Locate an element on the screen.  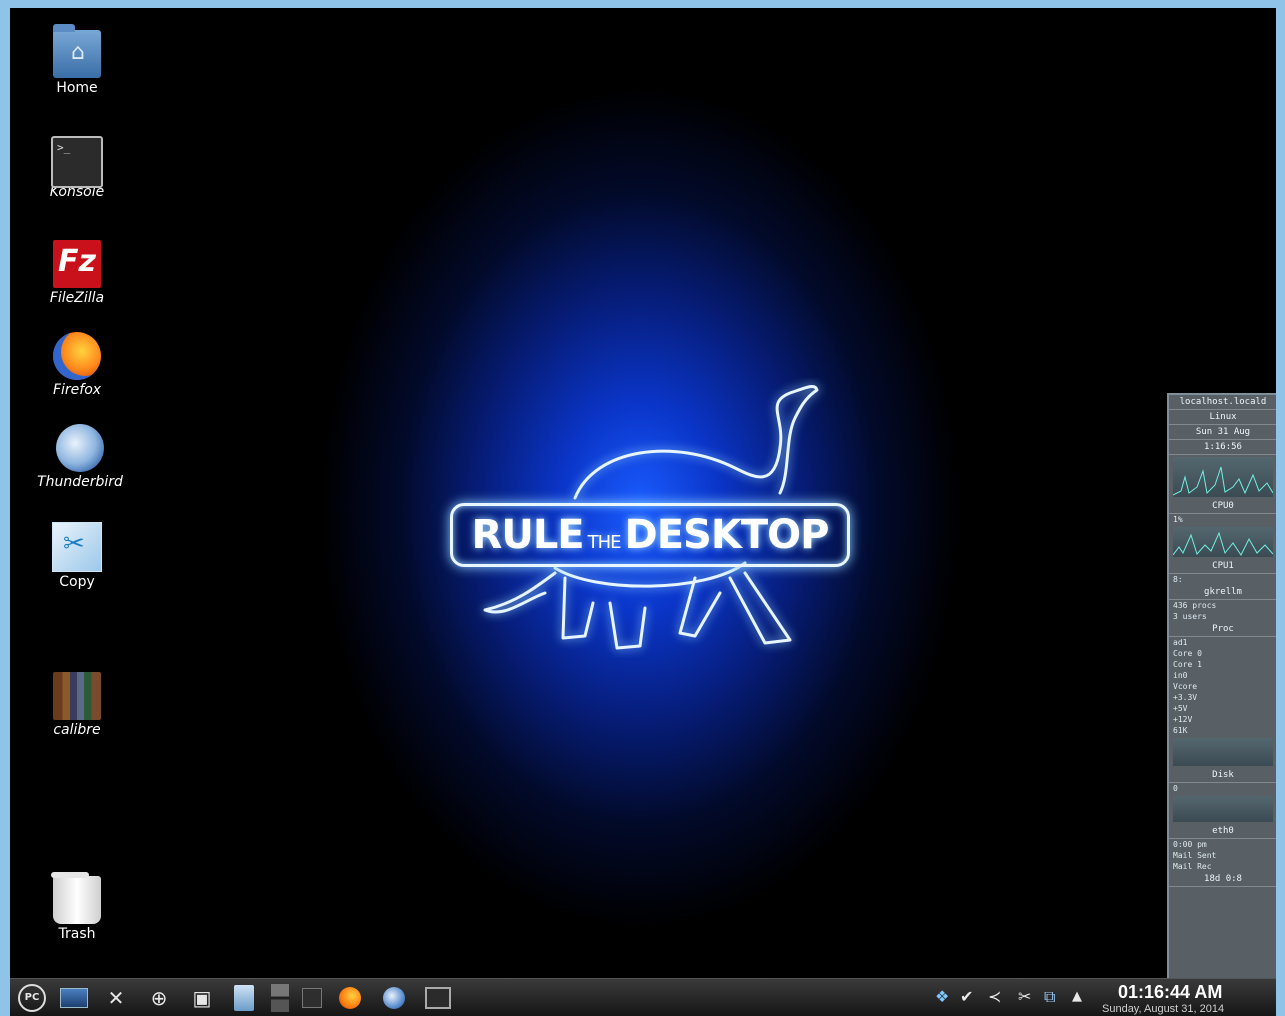
thunderbird-icon is located at coordinates (80, 448).